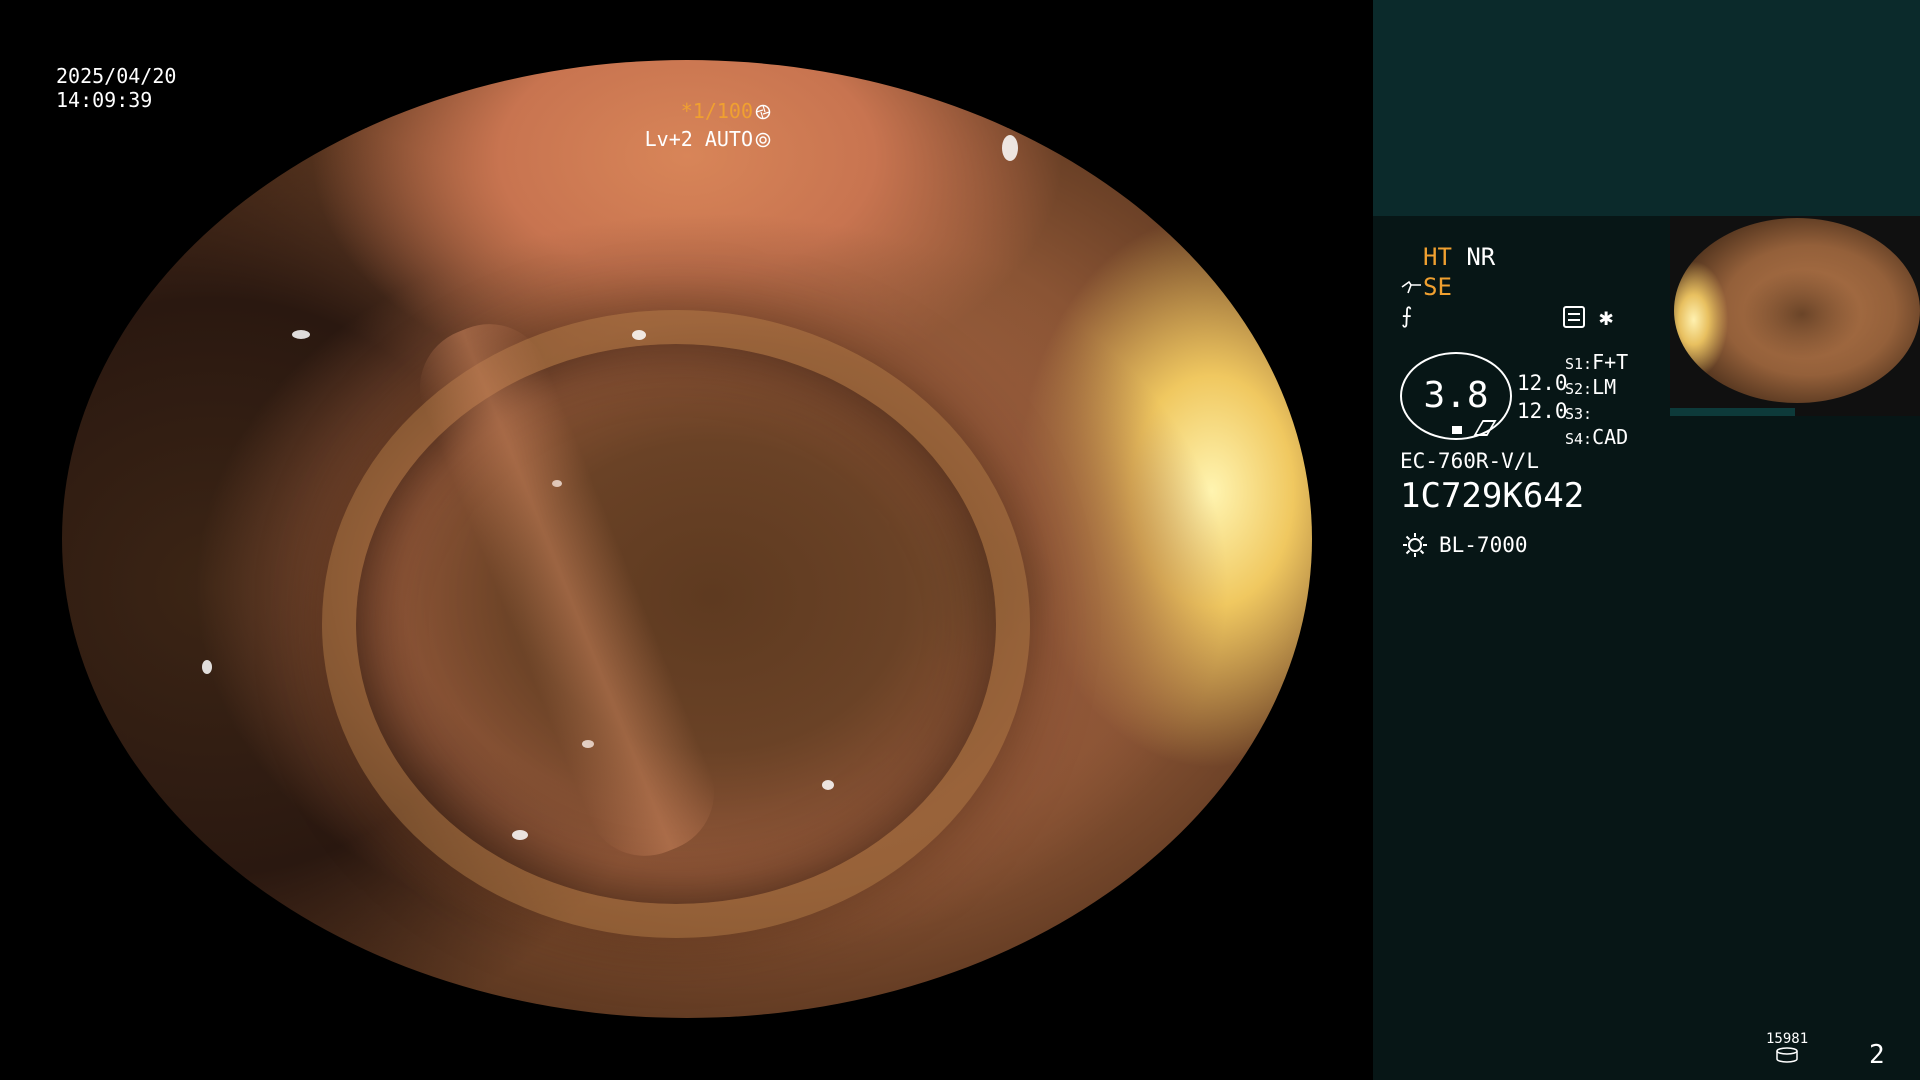  I want to click on switch-key: S2:, so click(1579, 389).